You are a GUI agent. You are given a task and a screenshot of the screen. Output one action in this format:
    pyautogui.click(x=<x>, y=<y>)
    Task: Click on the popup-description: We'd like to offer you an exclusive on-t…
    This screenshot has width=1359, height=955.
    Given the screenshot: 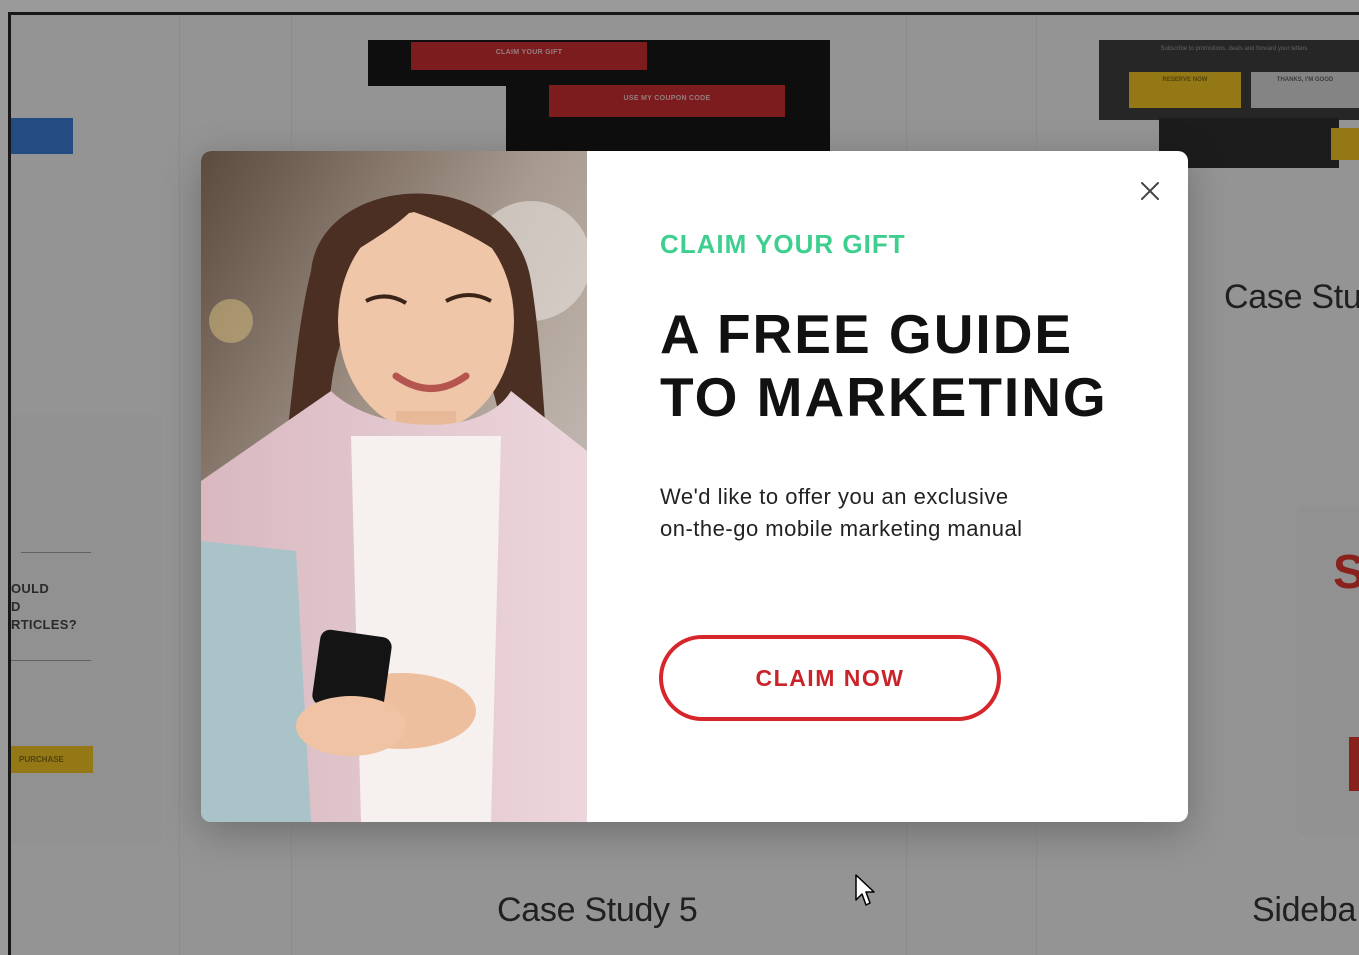 What is the action you would take?
    pyautogui.click(x=900, y=513)
    